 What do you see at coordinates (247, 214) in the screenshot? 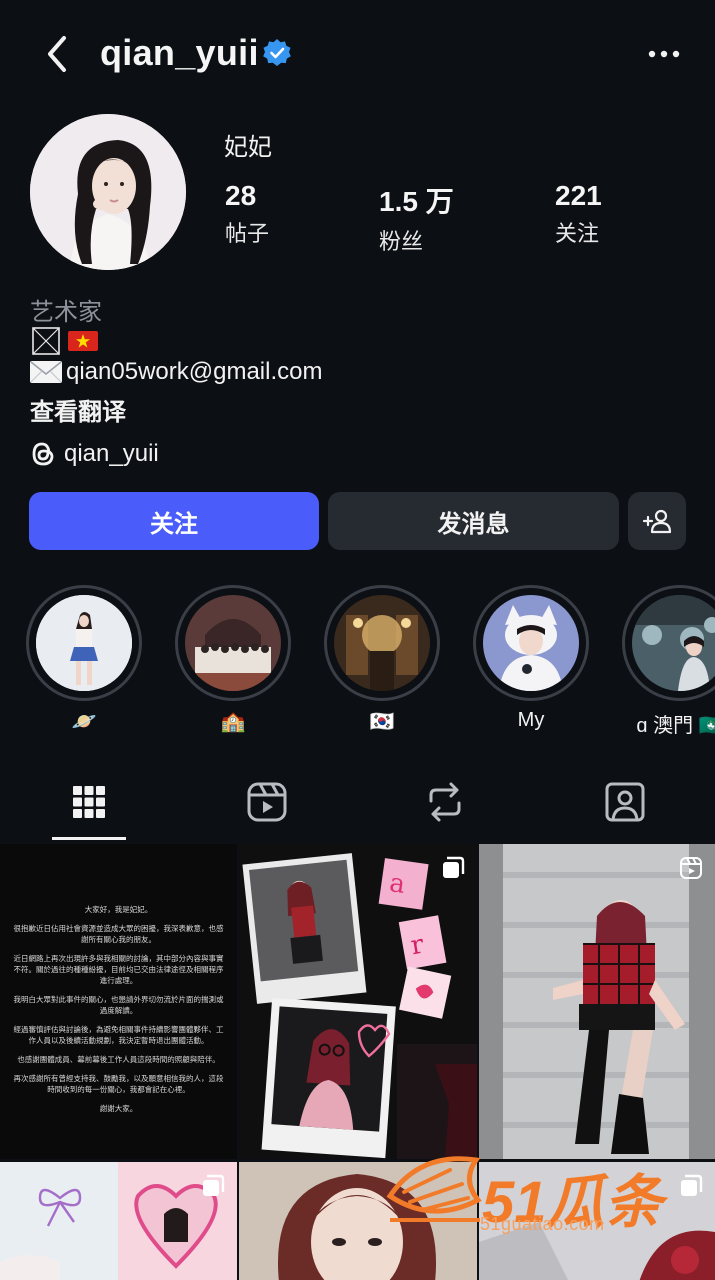
I see `stat-posts: 28 帖子` at bounding box center [247, 214].